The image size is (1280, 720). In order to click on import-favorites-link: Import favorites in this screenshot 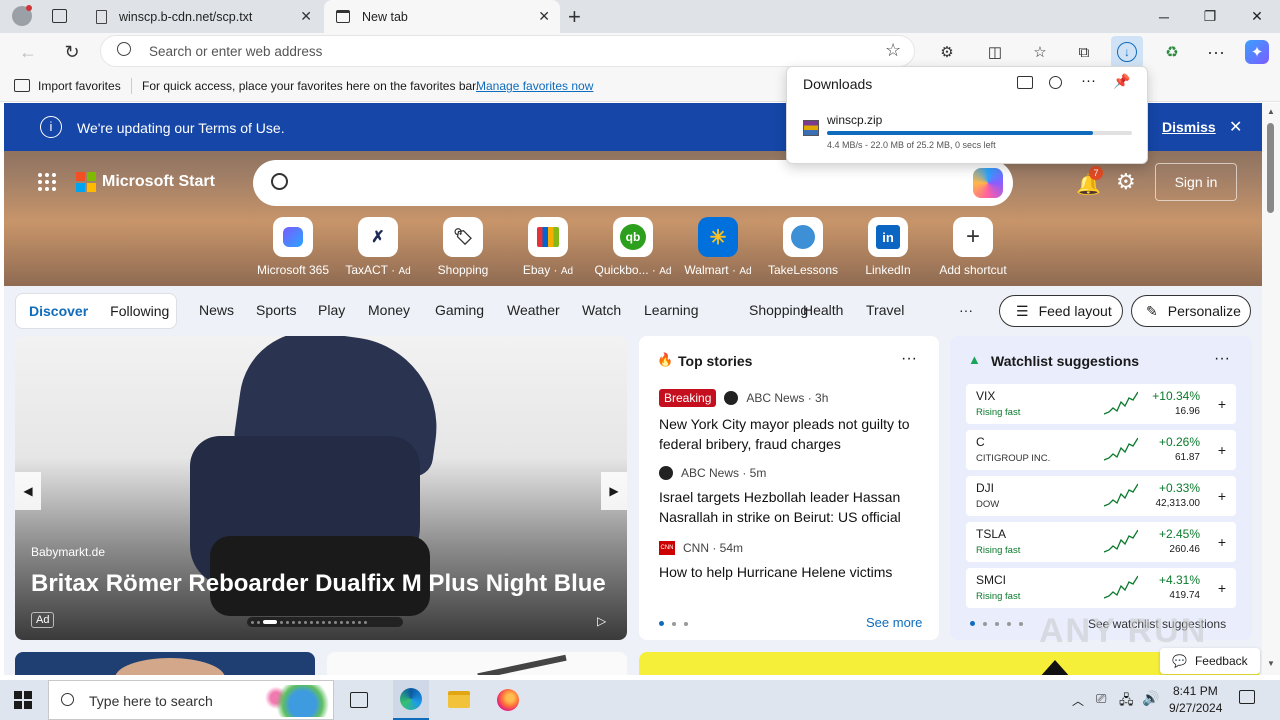, I will do `click(79, 86)`.